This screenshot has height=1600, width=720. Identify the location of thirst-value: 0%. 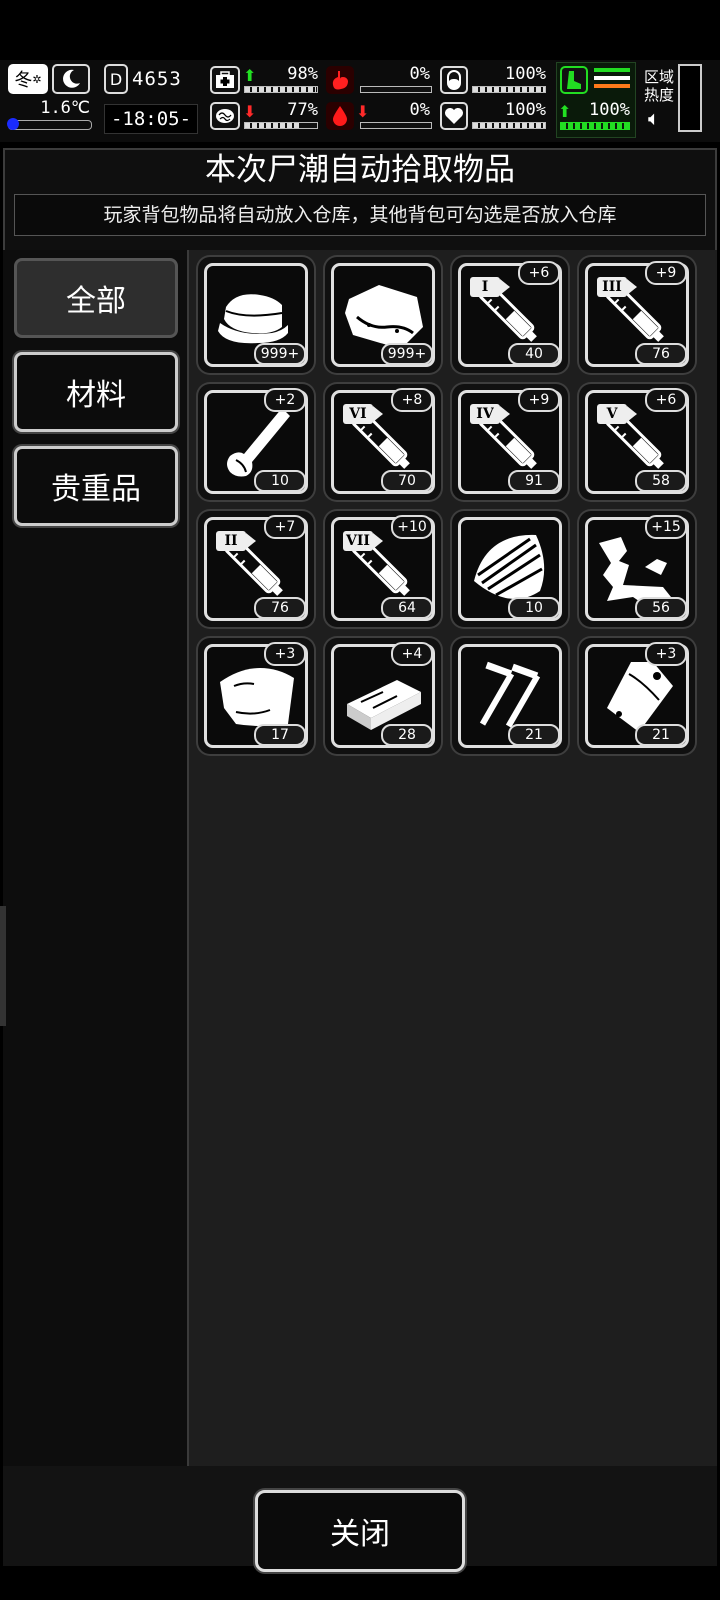
(419, 110).